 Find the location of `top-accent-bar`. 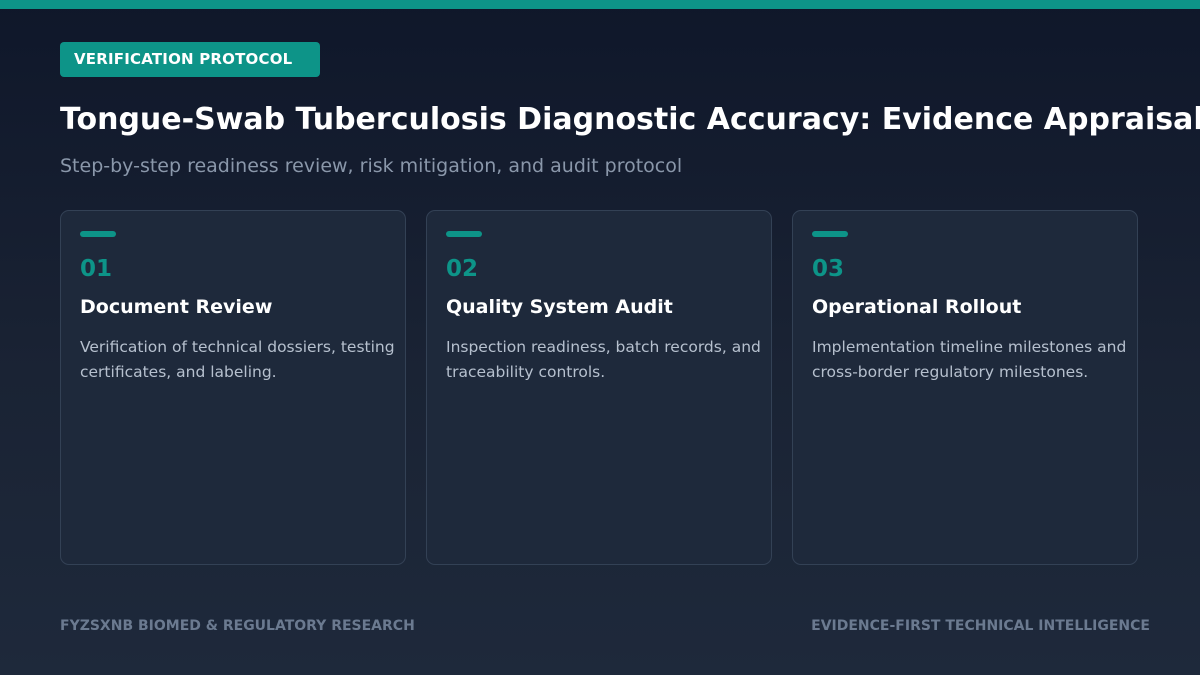

top-accent-bar is located at coordinates (600, 4).